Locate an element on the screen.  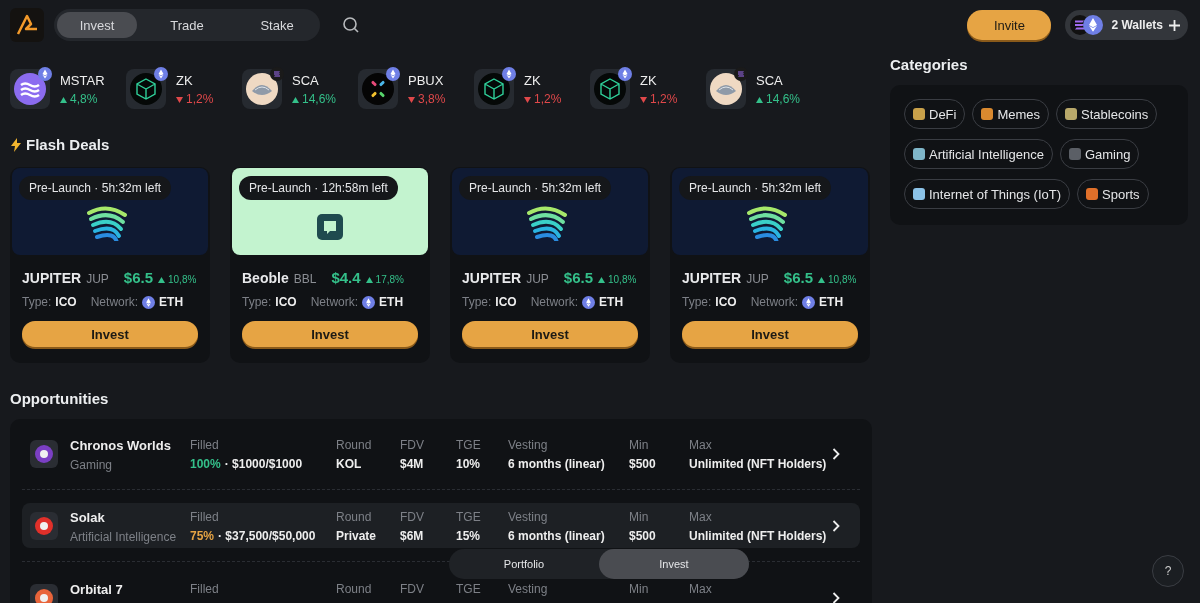
bottom-tab: Invest is located at coordinates (674, 564).